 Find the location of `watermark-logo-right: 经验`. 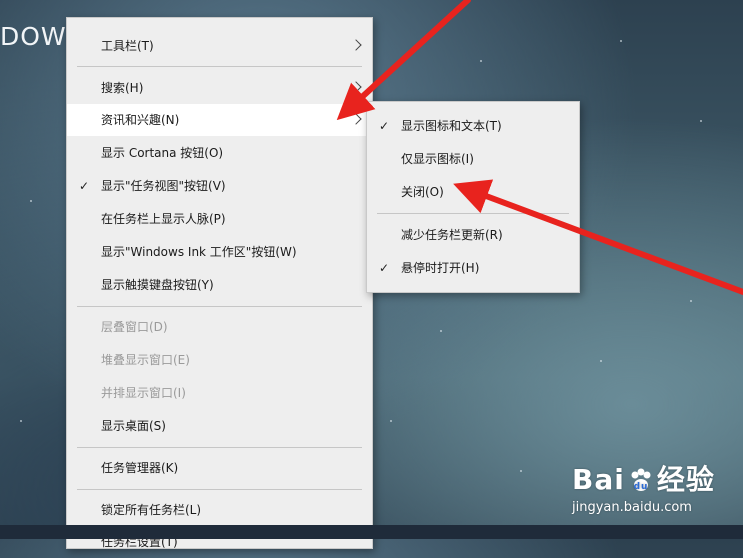

watermark-logo-right: 经验 is located at coordinates (685, 479).